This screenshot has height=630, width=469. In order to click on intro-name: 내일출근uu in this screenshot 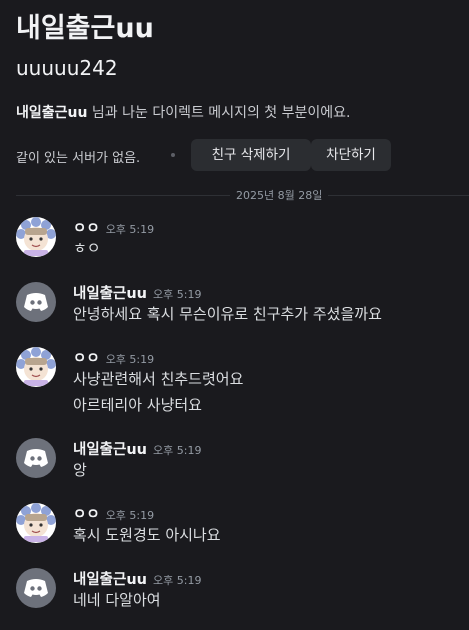, I will do `click(52, 113)`.